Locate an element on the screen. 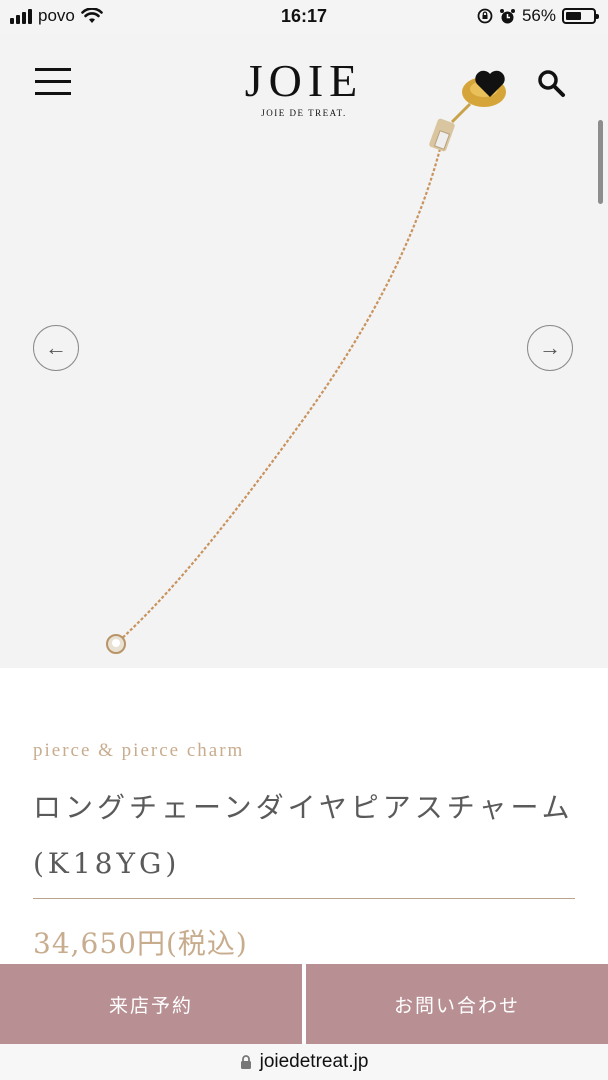 Image resolution: width=608 pixels, height=1080 pixels. lock-icon is located at coordinates (245, 1062).